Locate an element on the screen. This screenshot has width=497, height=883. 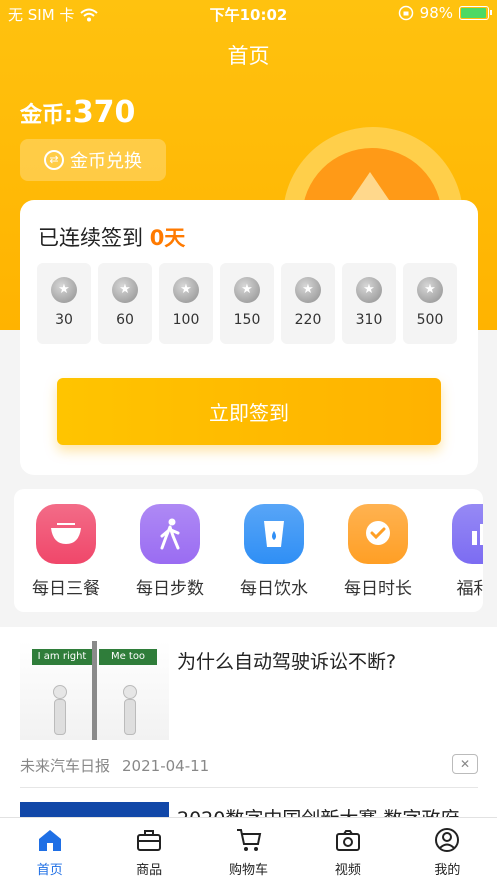
tab-video: 视频 is located at coordinates (347, 850).